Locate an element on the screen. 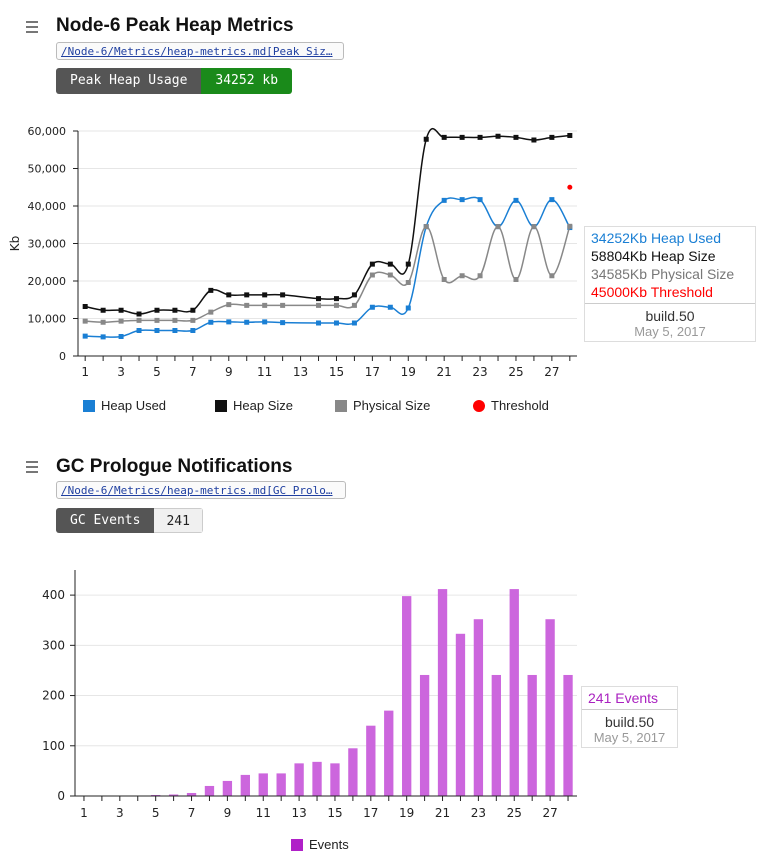 The width and height of the screenshot is (766, 863). series-line-heap-size is located at coordinates (327, 221).